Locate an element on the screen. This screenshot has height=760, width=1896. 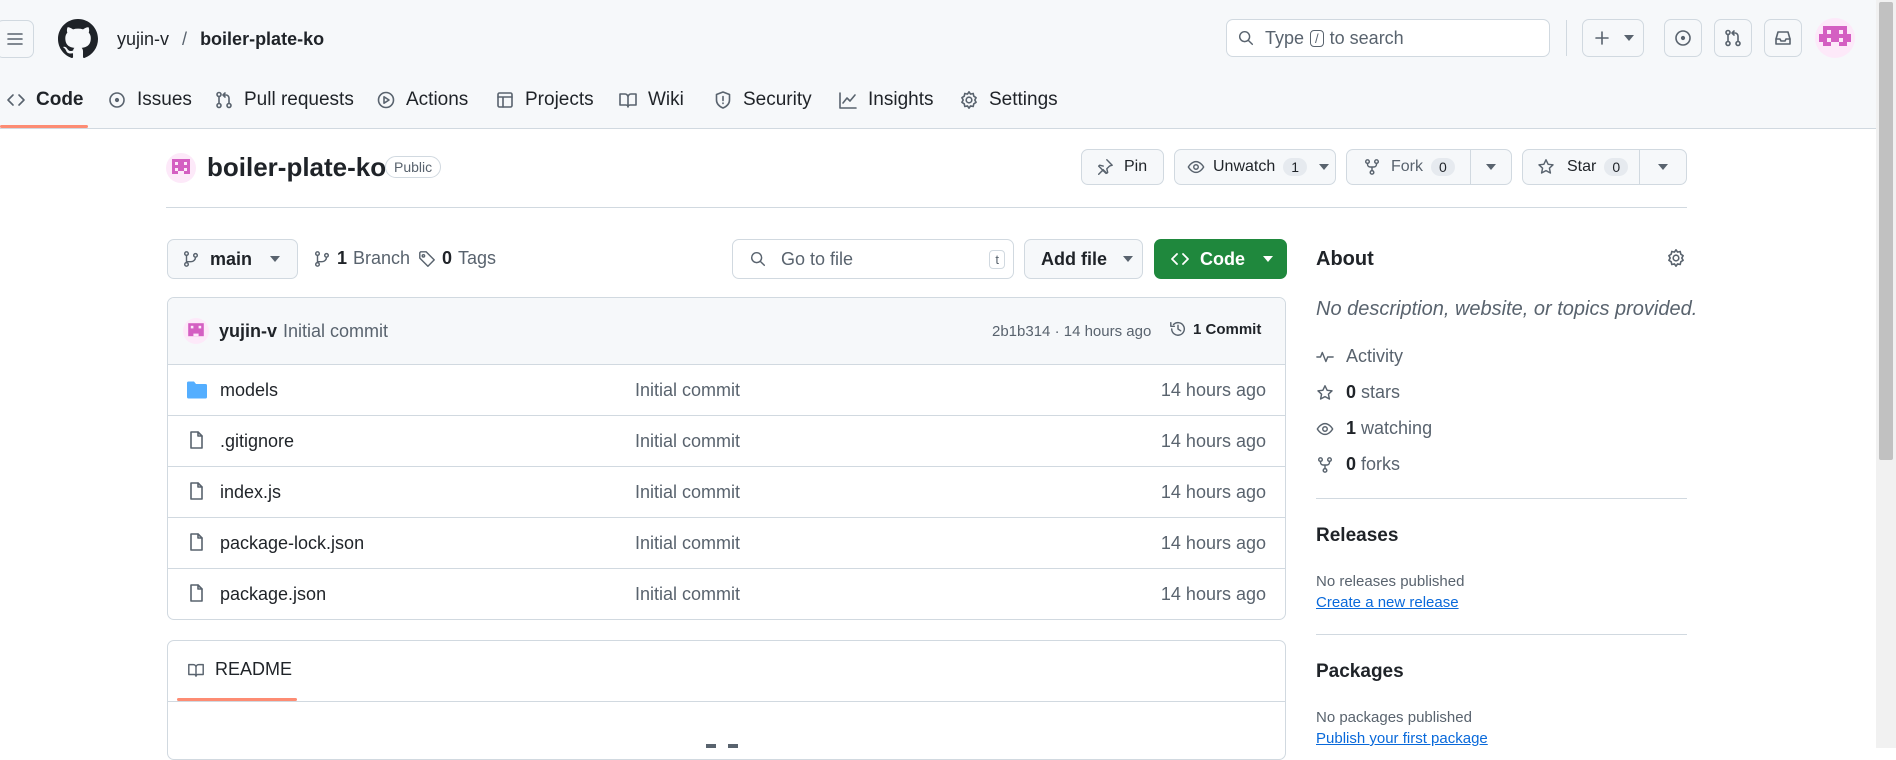
code-label: Code is located at coordinates (1222, 258).